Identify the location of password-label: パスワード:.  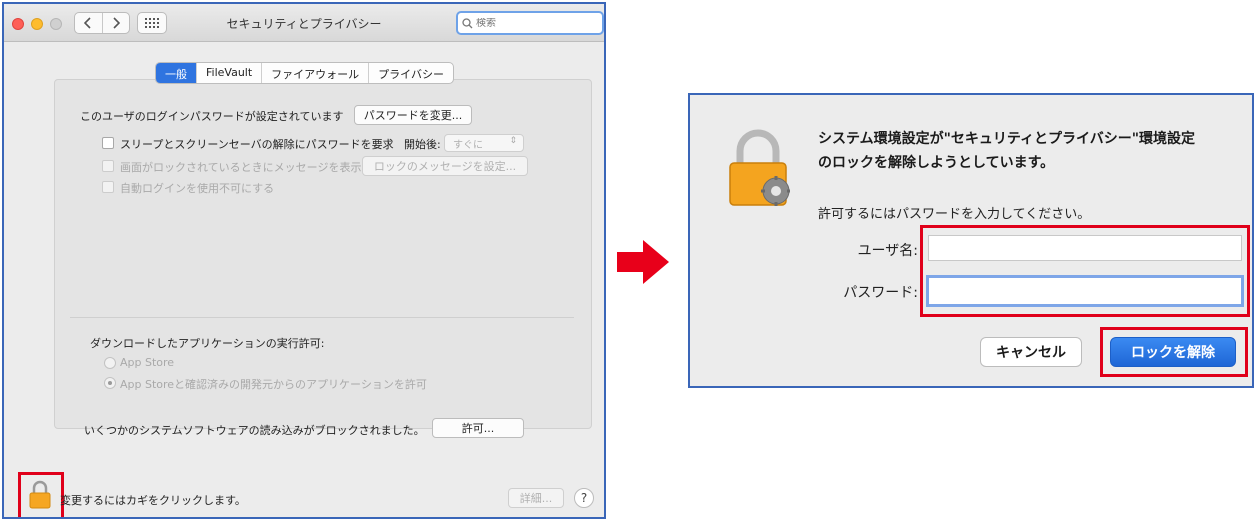
(880, 293).